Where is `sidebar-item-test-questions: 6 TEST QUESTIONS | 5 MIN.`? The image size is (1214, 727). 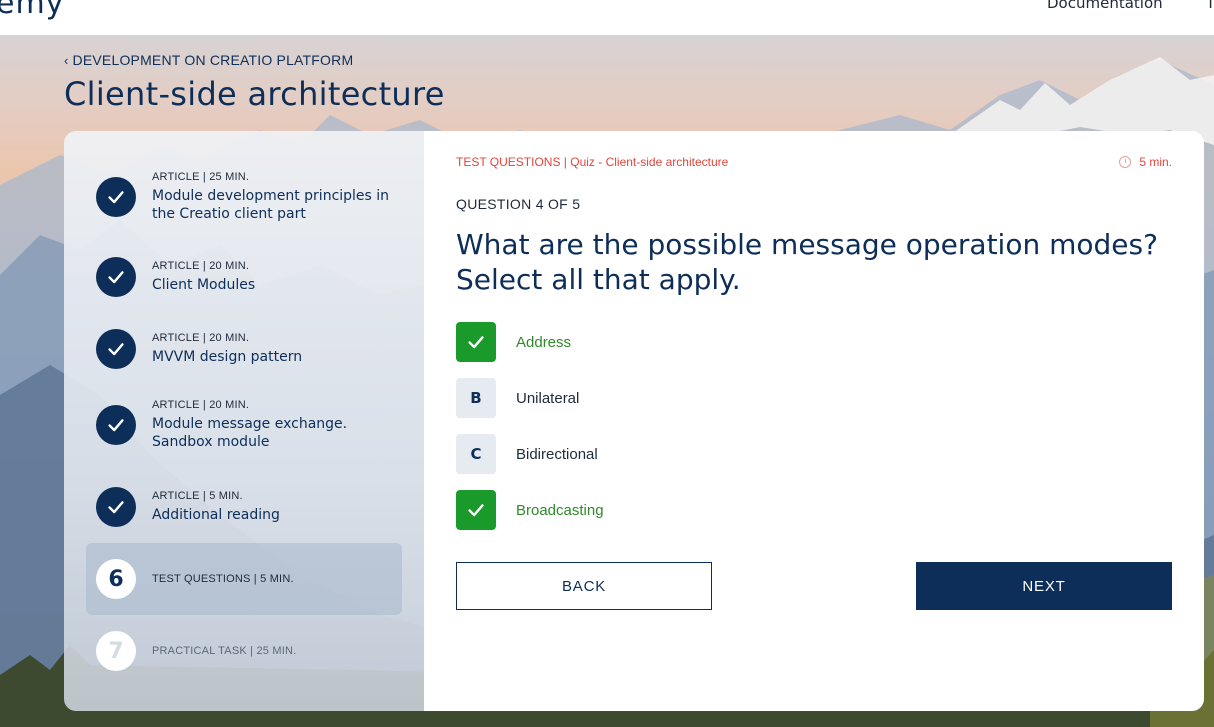
sidebar-item-test-questions: 6 TEST QUESTIONS | 5 MIN. is located at coordinates (244, 579).